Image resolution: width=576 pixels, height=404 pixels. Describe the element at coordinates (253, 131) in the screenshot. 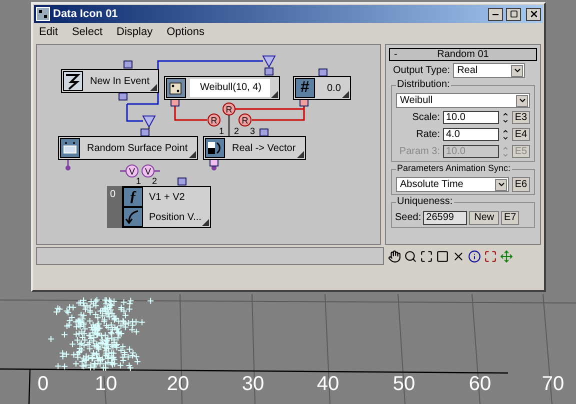

I see `port-number: 3` at that location.